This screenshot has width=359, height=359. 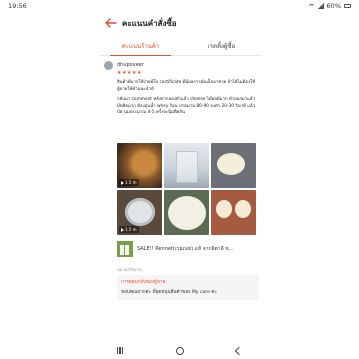 I want to click on status-bar: 19:56 60%, so click(x=179, y=6).